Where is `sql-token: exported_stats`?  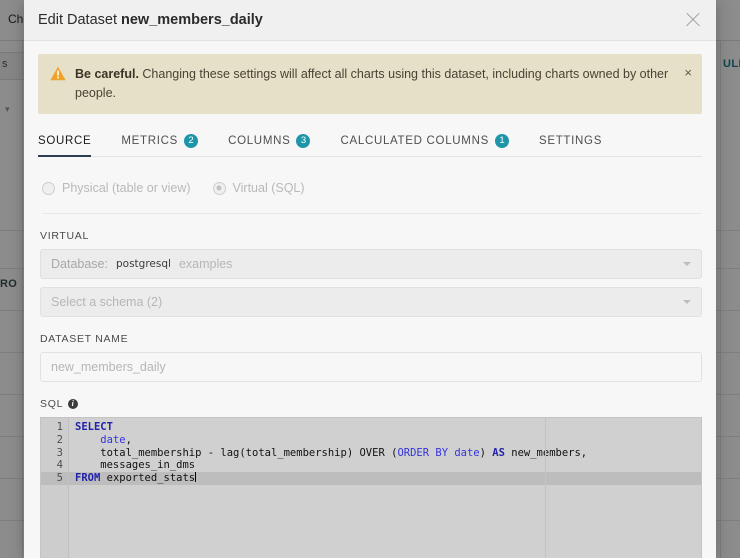 sql-token: exported_stats is located at coordinates (148, 478).